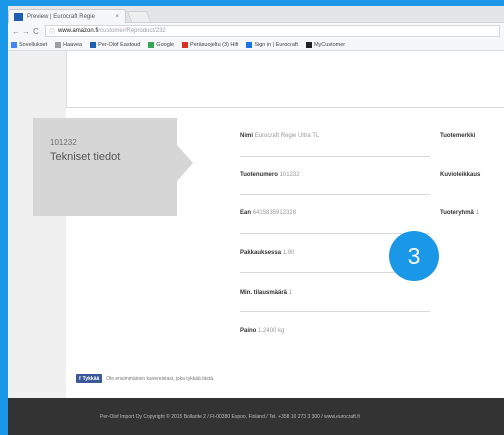 This screenshot has height=435, width=504. What do you see at coordinates (256, 14) in the screenshot?
I see `tab-strip: Preview | Eurocraft Regie ×` at bounding box center [256, 14].